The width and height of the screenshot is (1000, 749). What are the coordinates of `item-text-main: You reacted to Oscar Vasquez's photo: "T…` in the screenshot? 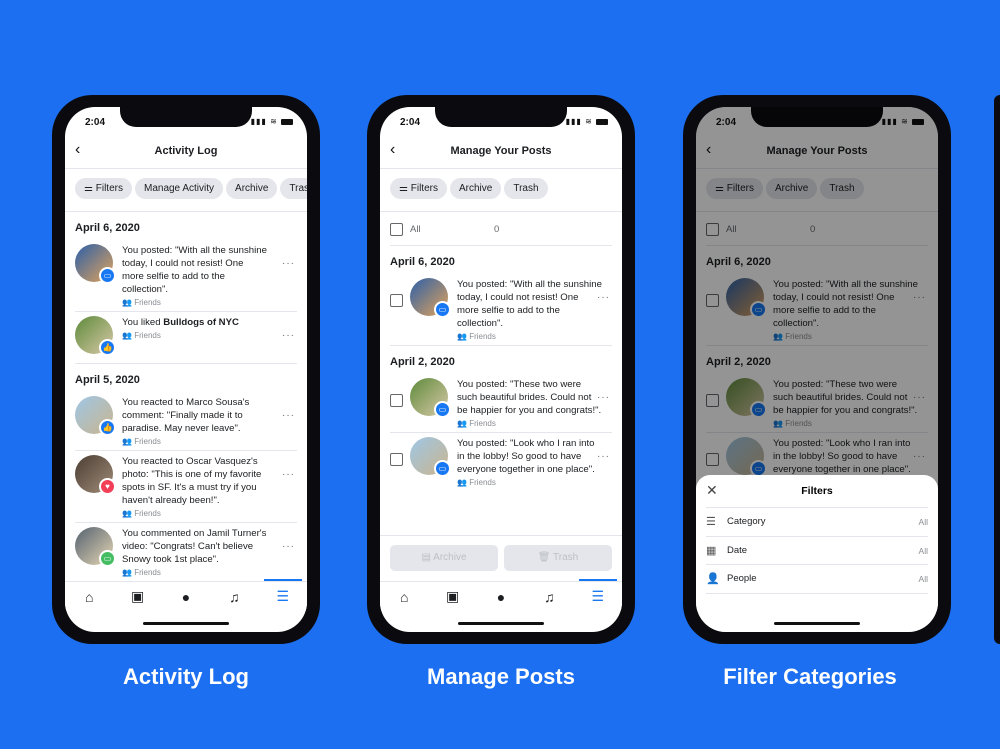 It's located at (192, 481).